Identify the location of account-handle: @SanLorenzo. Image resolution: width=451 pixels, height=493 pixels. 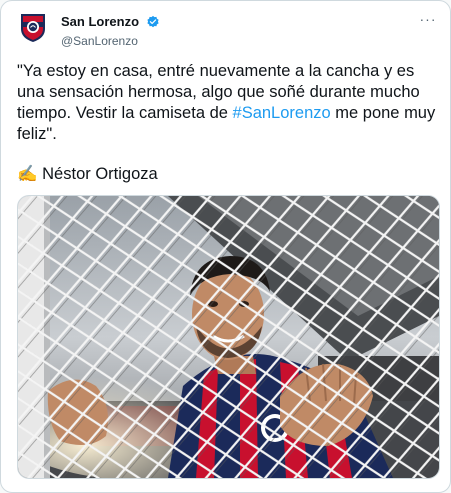
(110, 41).